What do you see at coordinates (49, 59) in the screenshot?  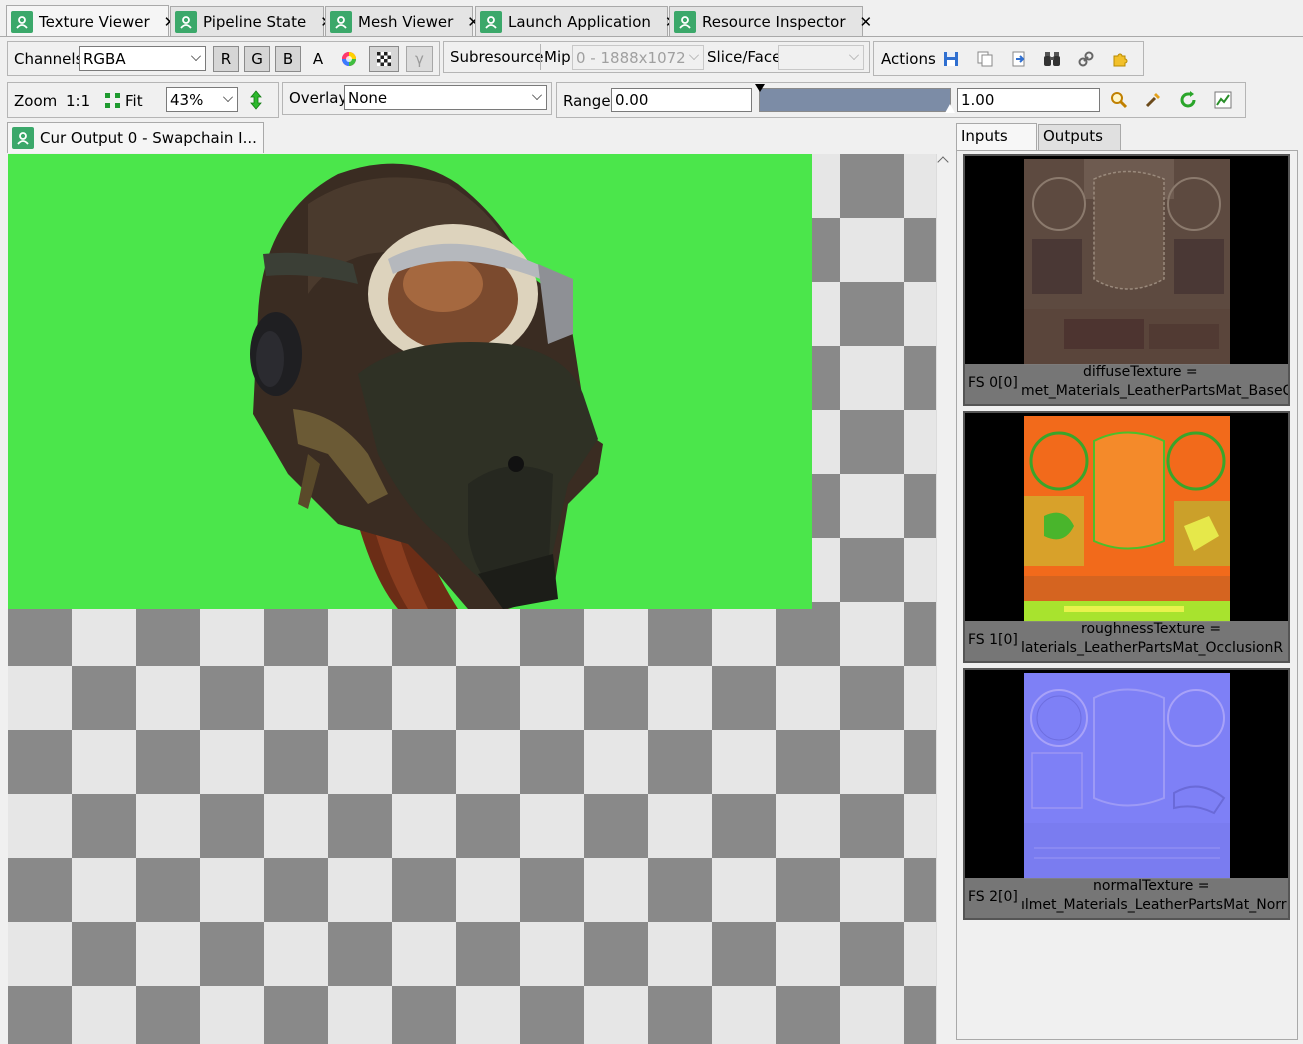 I see `channels-label: Channels` at bounding box center [49, 59].